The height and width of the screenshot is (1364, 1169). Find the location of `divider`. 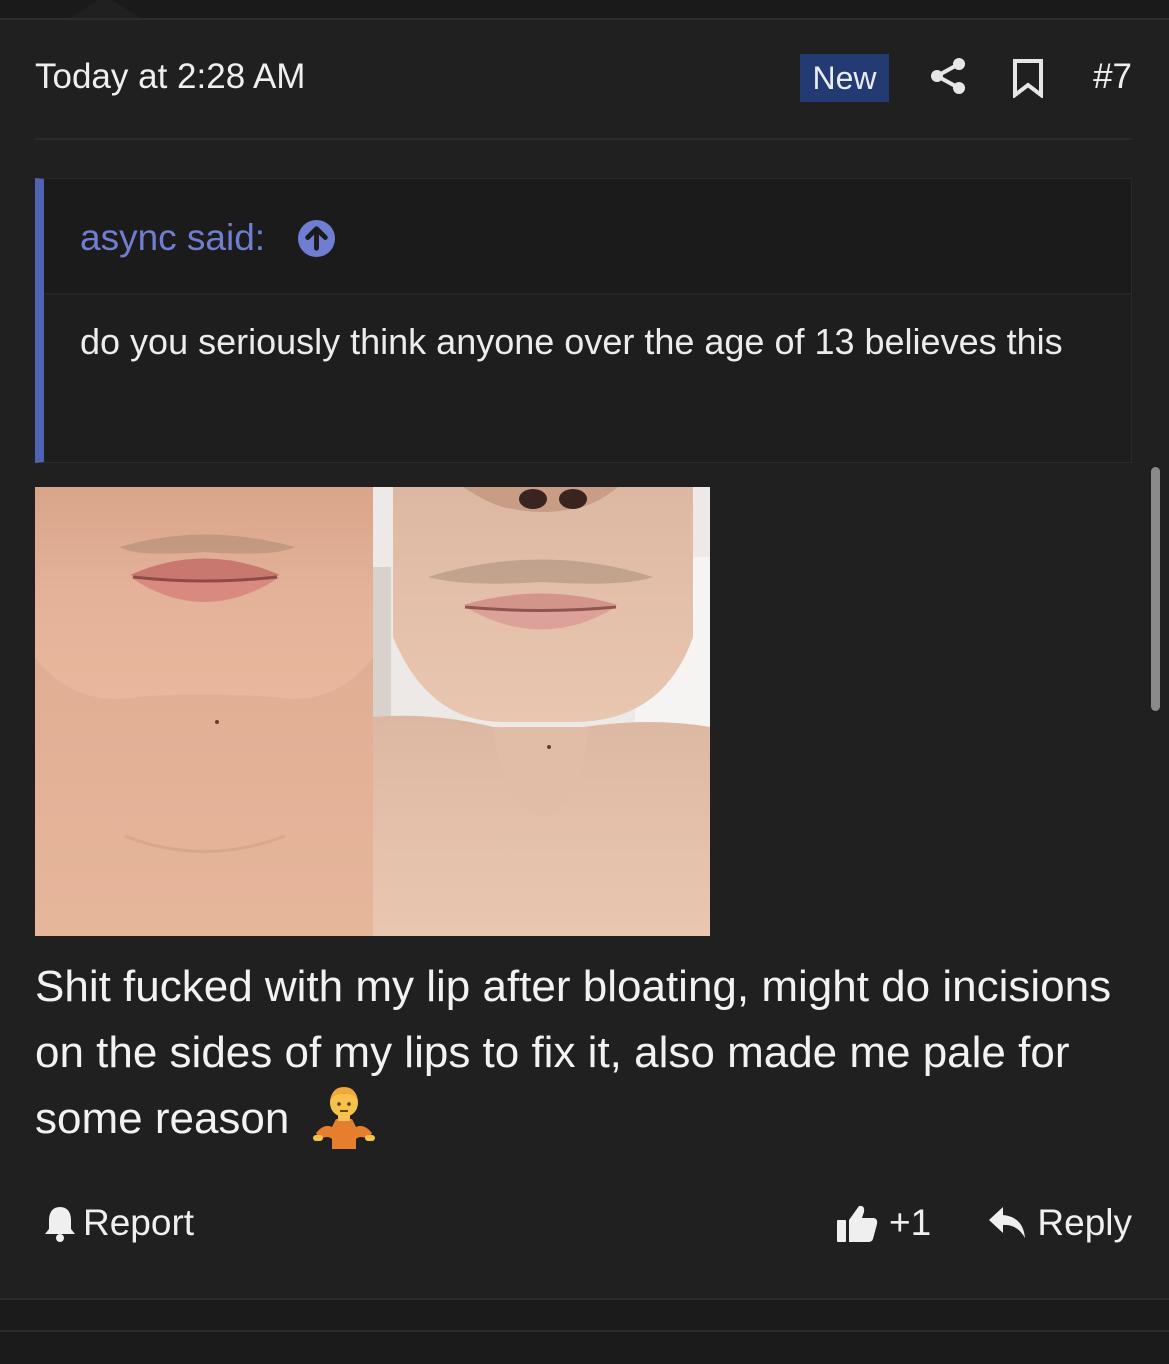

divider is located at coordinates (584, 1331).